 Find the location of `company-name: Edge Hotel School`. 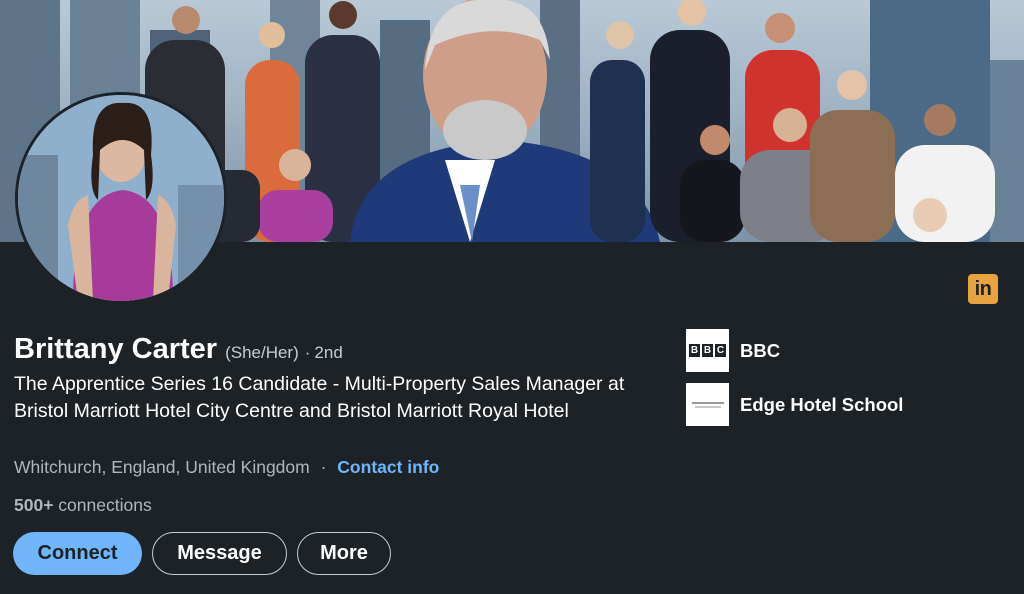

company-name: Edge Hotel School is located at coordinates (822, 404).